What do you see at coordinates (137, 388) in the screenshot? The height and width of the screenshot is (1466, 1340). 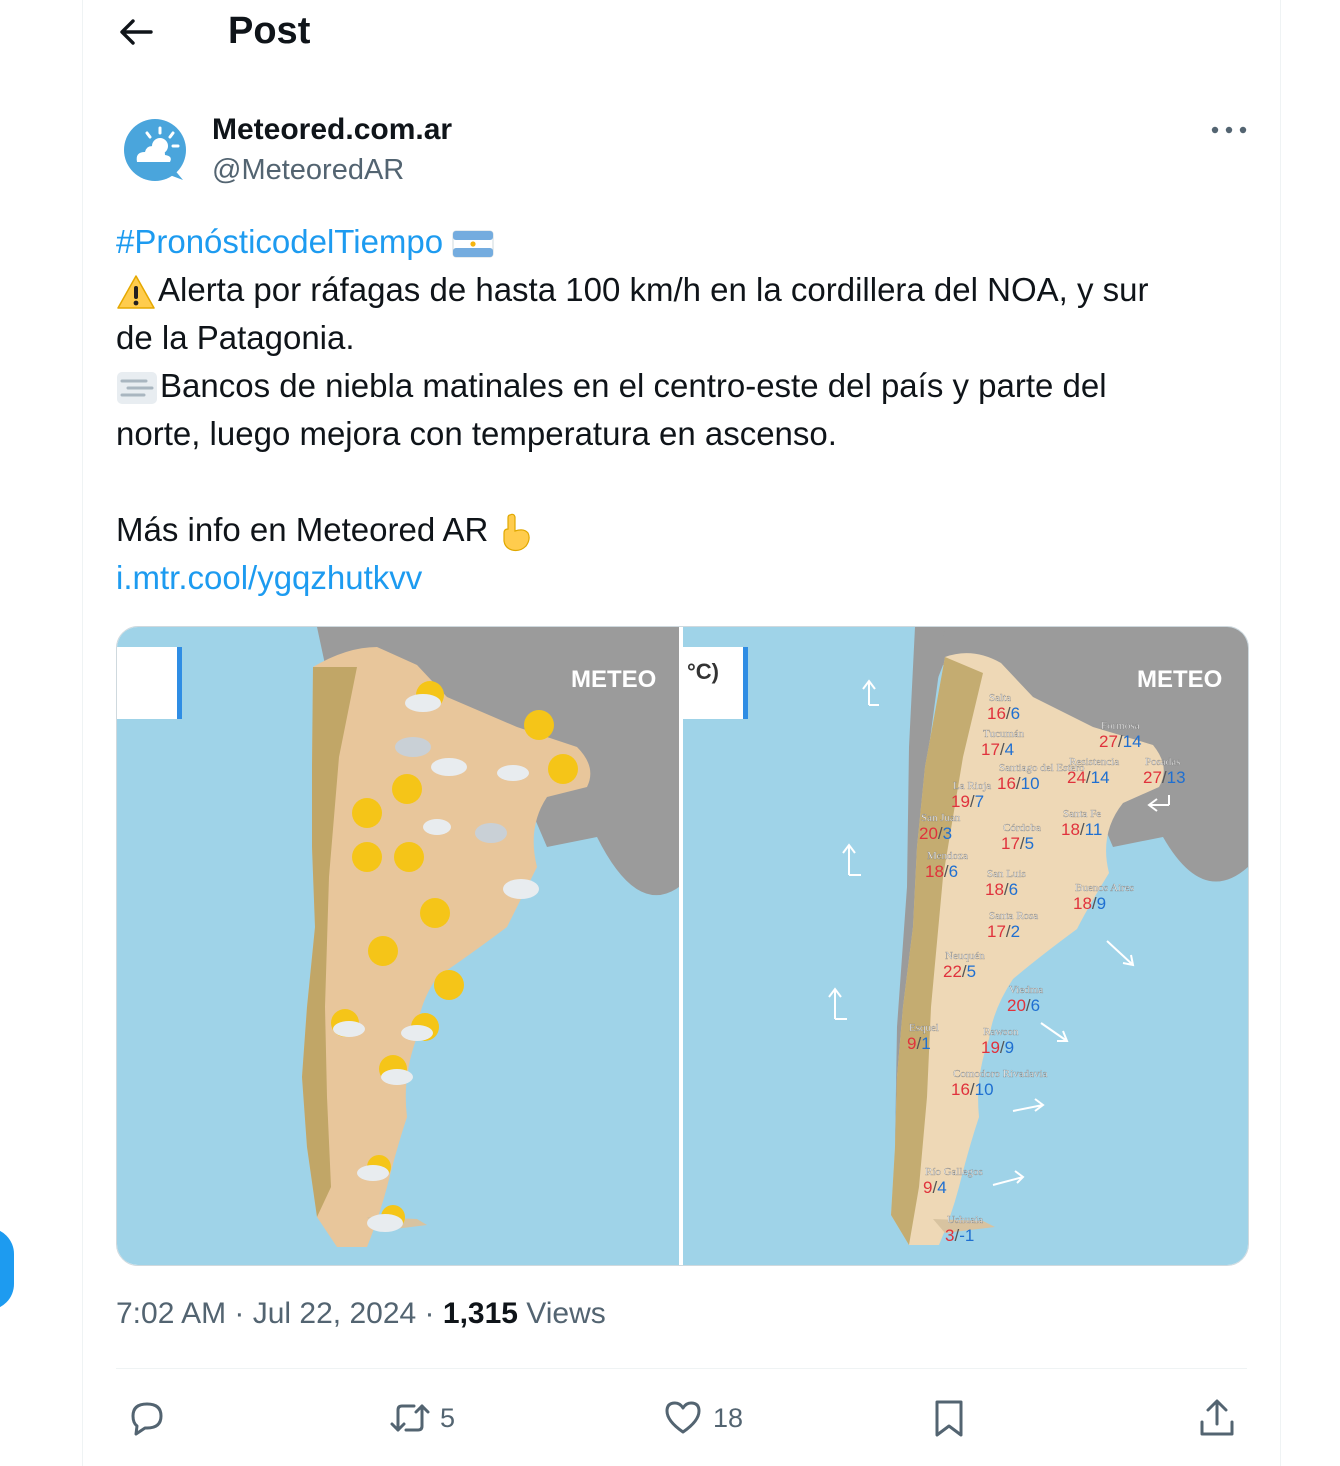 I see `fog-icon` at bounding box center [137, 388].